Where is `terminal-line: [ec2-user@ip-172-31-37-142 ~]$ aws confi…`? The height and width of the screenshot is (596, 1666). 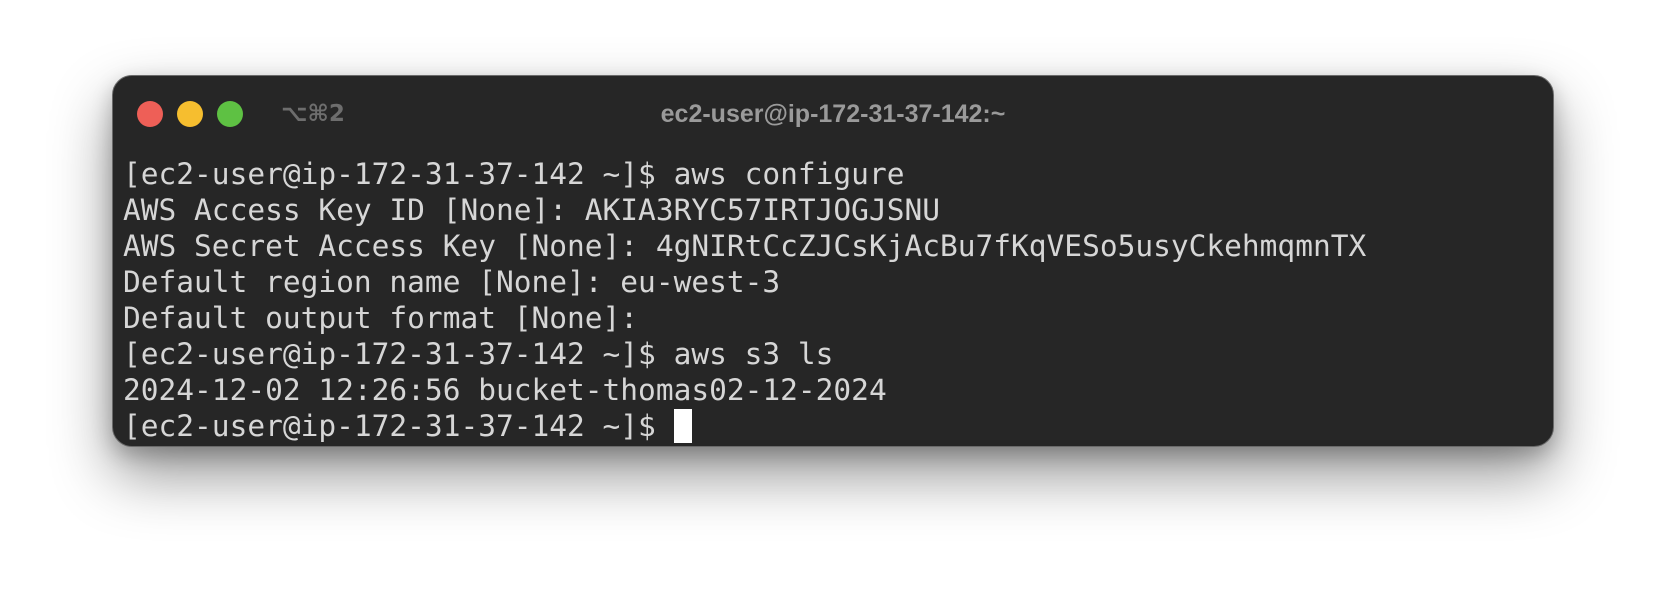
terminal-line: [ec2-user@ip-172-31-37-142 ~]$ aws confi… is located at coordinates (514, 174).